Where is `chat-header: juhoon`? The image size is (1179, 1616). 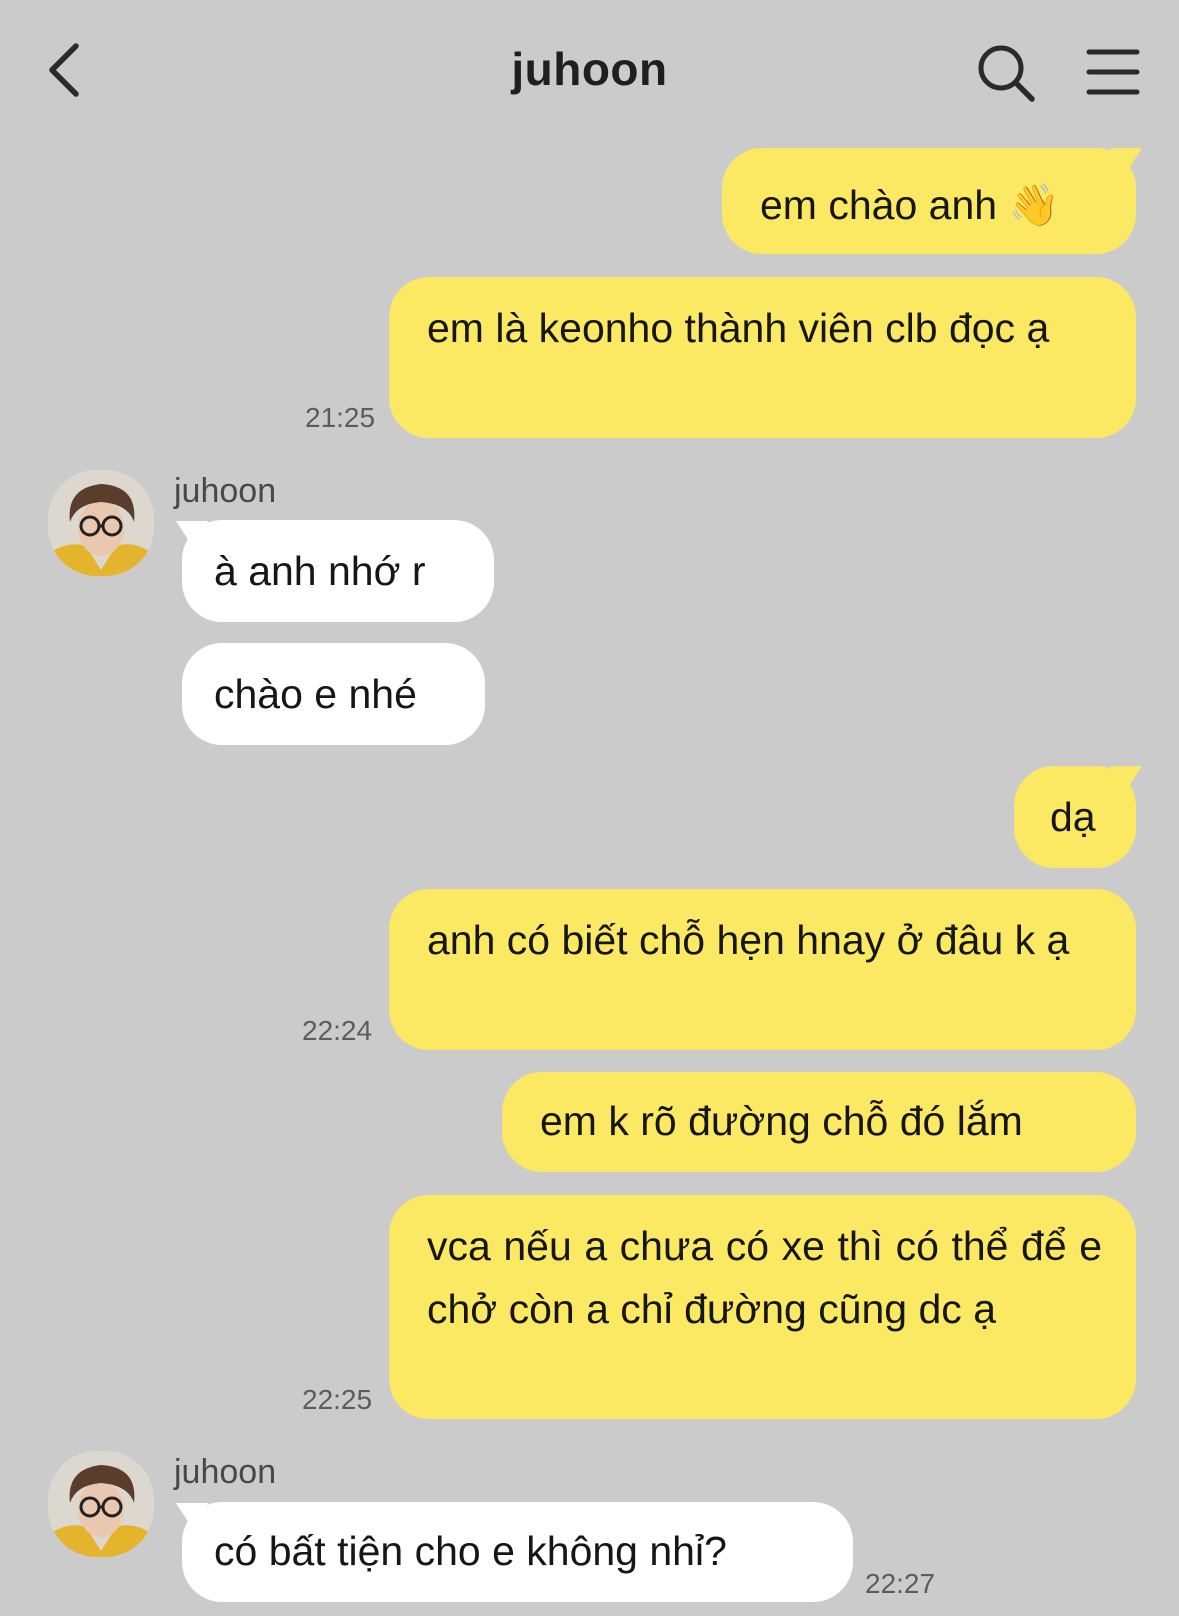
chat-header: juhoon is located at coordinates (589, 70).